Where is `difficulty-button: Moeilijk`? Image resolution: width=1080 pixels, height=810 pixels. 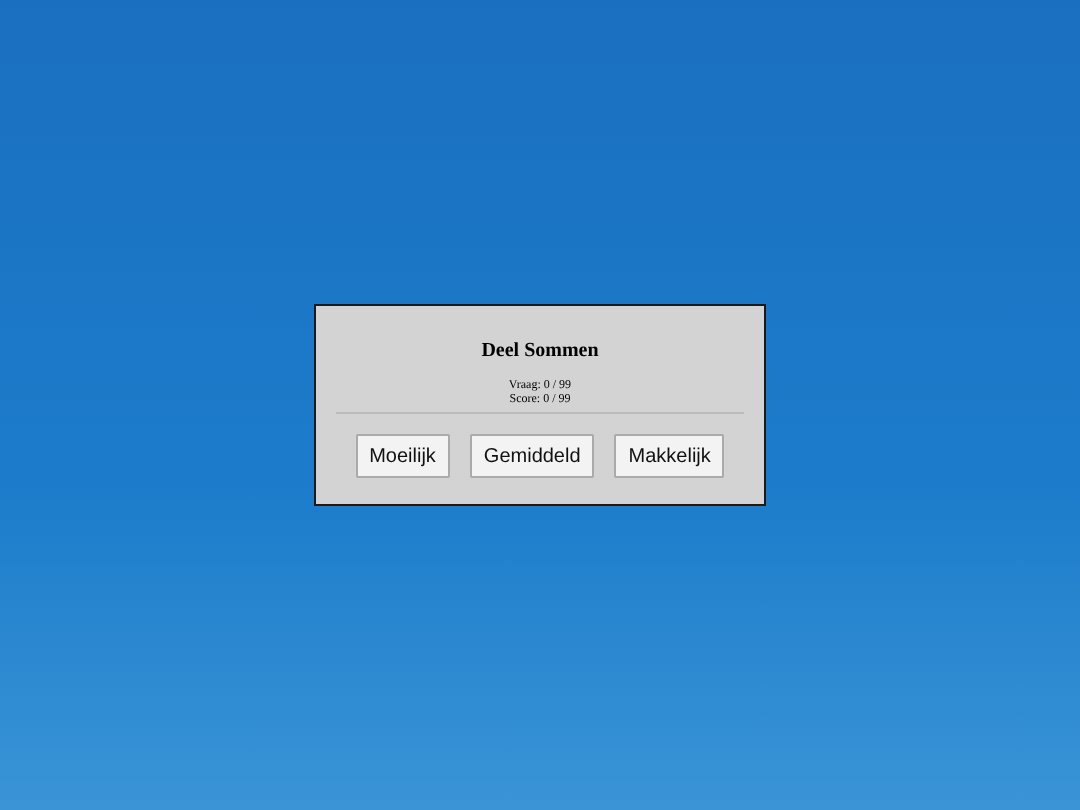 difficulty-button: Moeilijk is located at coordinates (402, 456).